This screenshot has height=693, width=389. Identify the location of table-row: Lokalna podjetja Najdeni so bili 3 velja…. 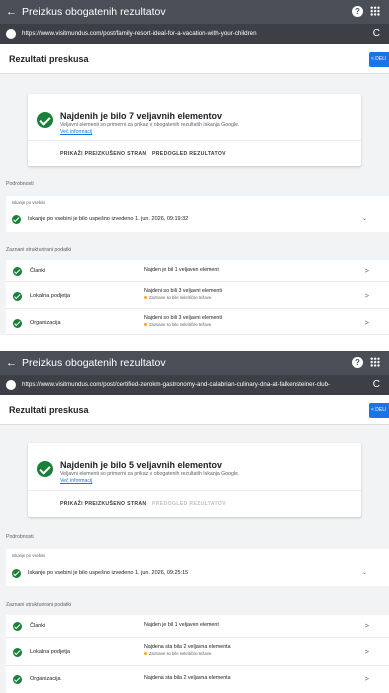
(197, 295).